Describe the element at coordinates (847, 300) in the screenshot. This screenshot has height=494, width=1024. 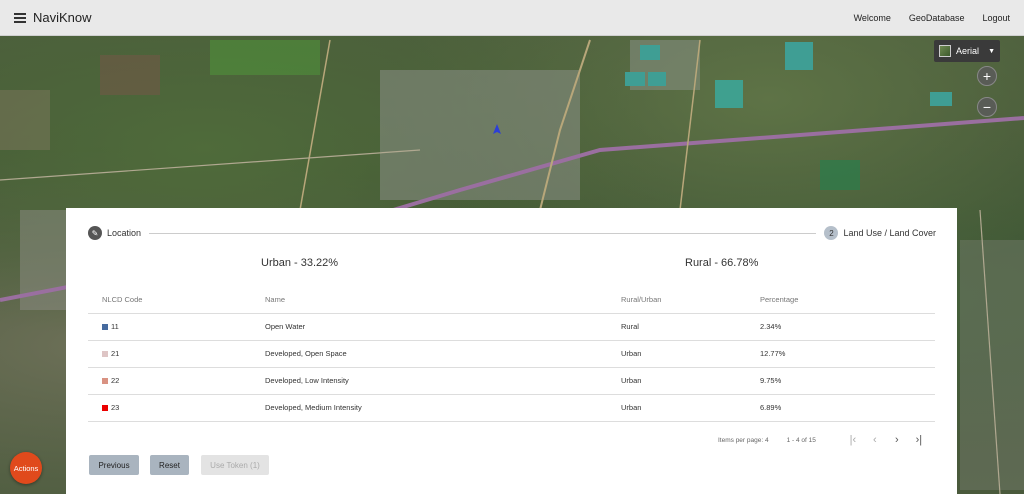
I see `header-percentage: Percentage` at that location.